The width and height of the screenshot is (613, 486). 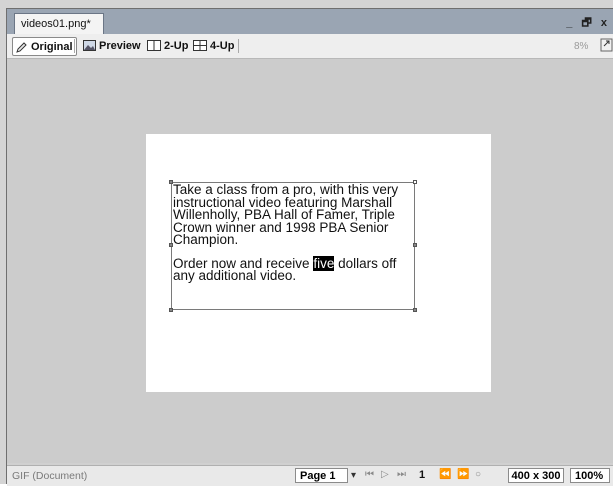 What do you see at coordinates (59, 23) in the screenshot?
I see `document-tab: videos01.png*` at bounding box center [59, 23].